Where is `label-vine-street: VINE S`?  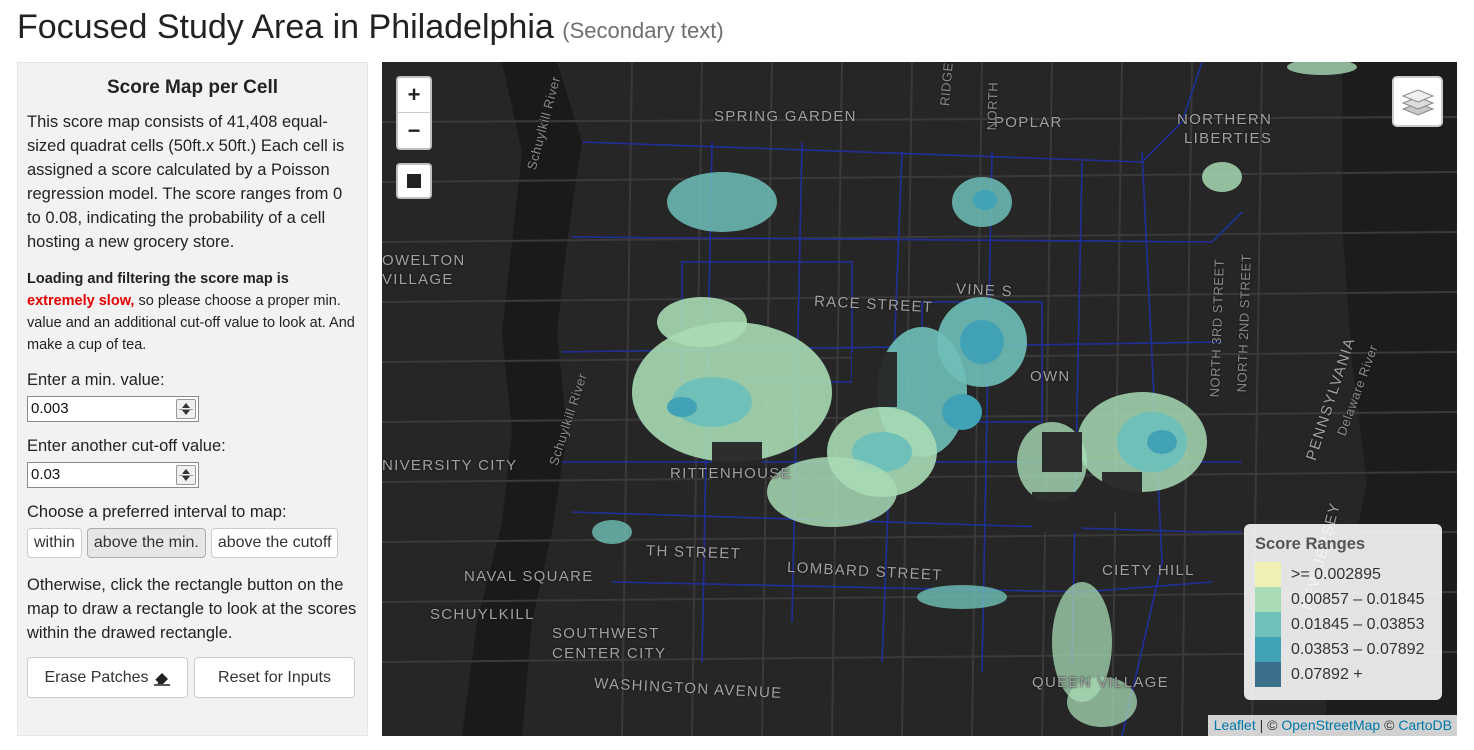 label-vine-street: VINE S is located at coordinates (984, 290).